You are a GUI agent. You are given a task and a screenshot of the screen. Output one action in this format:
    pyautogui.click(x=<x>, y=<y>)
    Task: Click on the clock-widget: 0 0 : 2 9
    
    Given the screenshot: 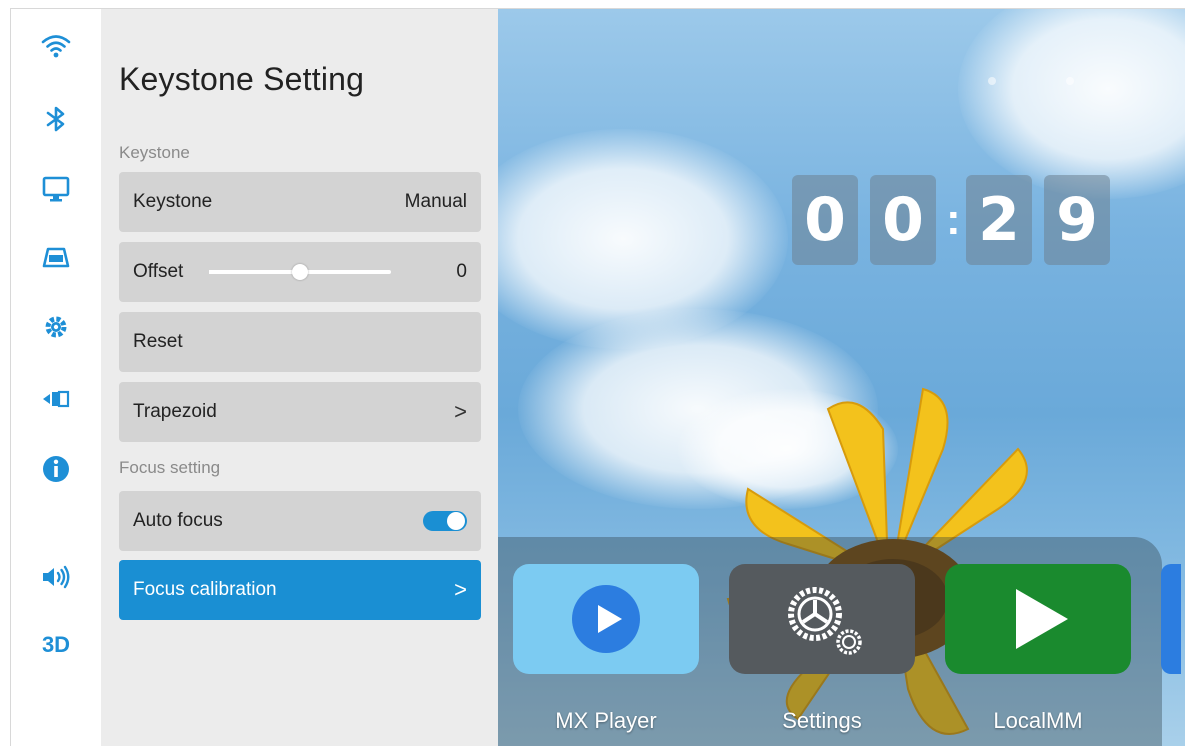 What is the action you would take?
    pyautogui.click(x=957, y=220)
    